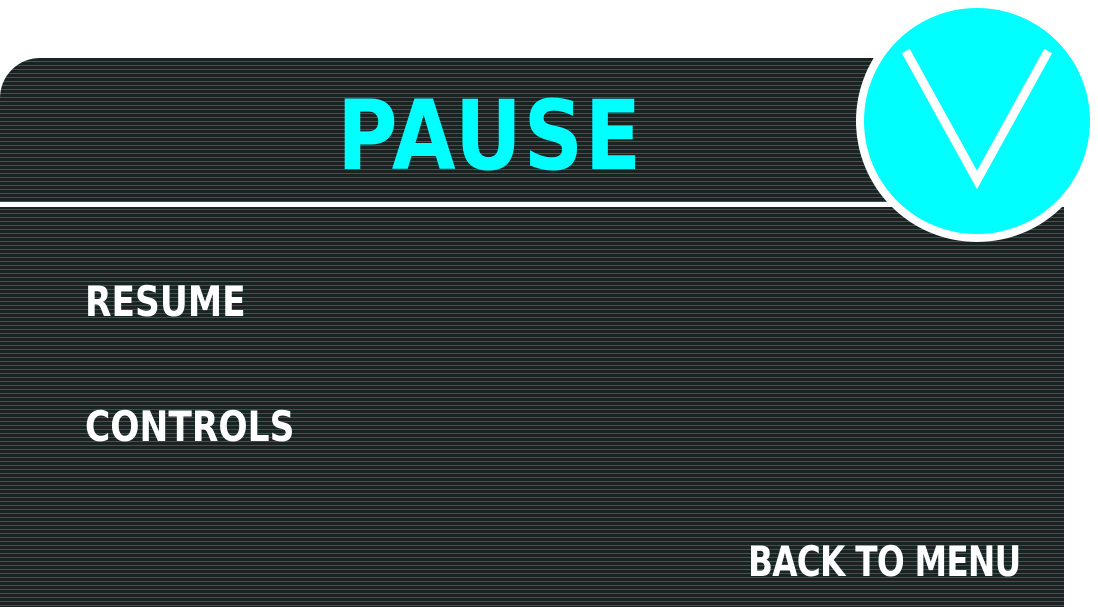  Describe the element at coordinates (490, 136) in the screenshot. I see `page-title: PAUSE` at that location.